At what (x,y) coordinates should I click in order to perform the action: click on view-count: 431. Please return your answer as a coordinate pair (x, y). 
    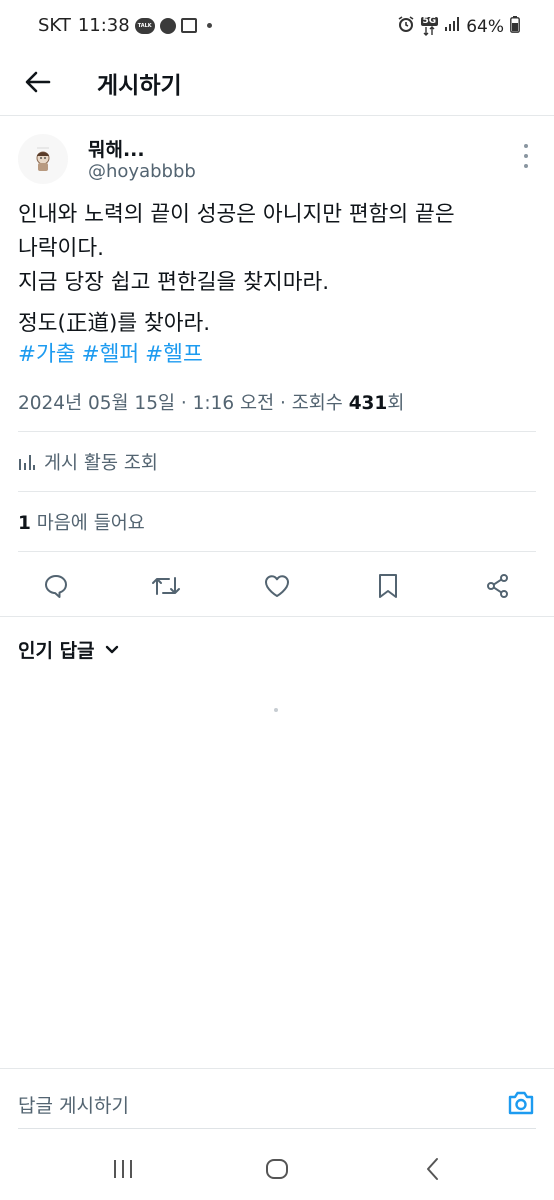
    Looking at the image, I should click on (368, 403).